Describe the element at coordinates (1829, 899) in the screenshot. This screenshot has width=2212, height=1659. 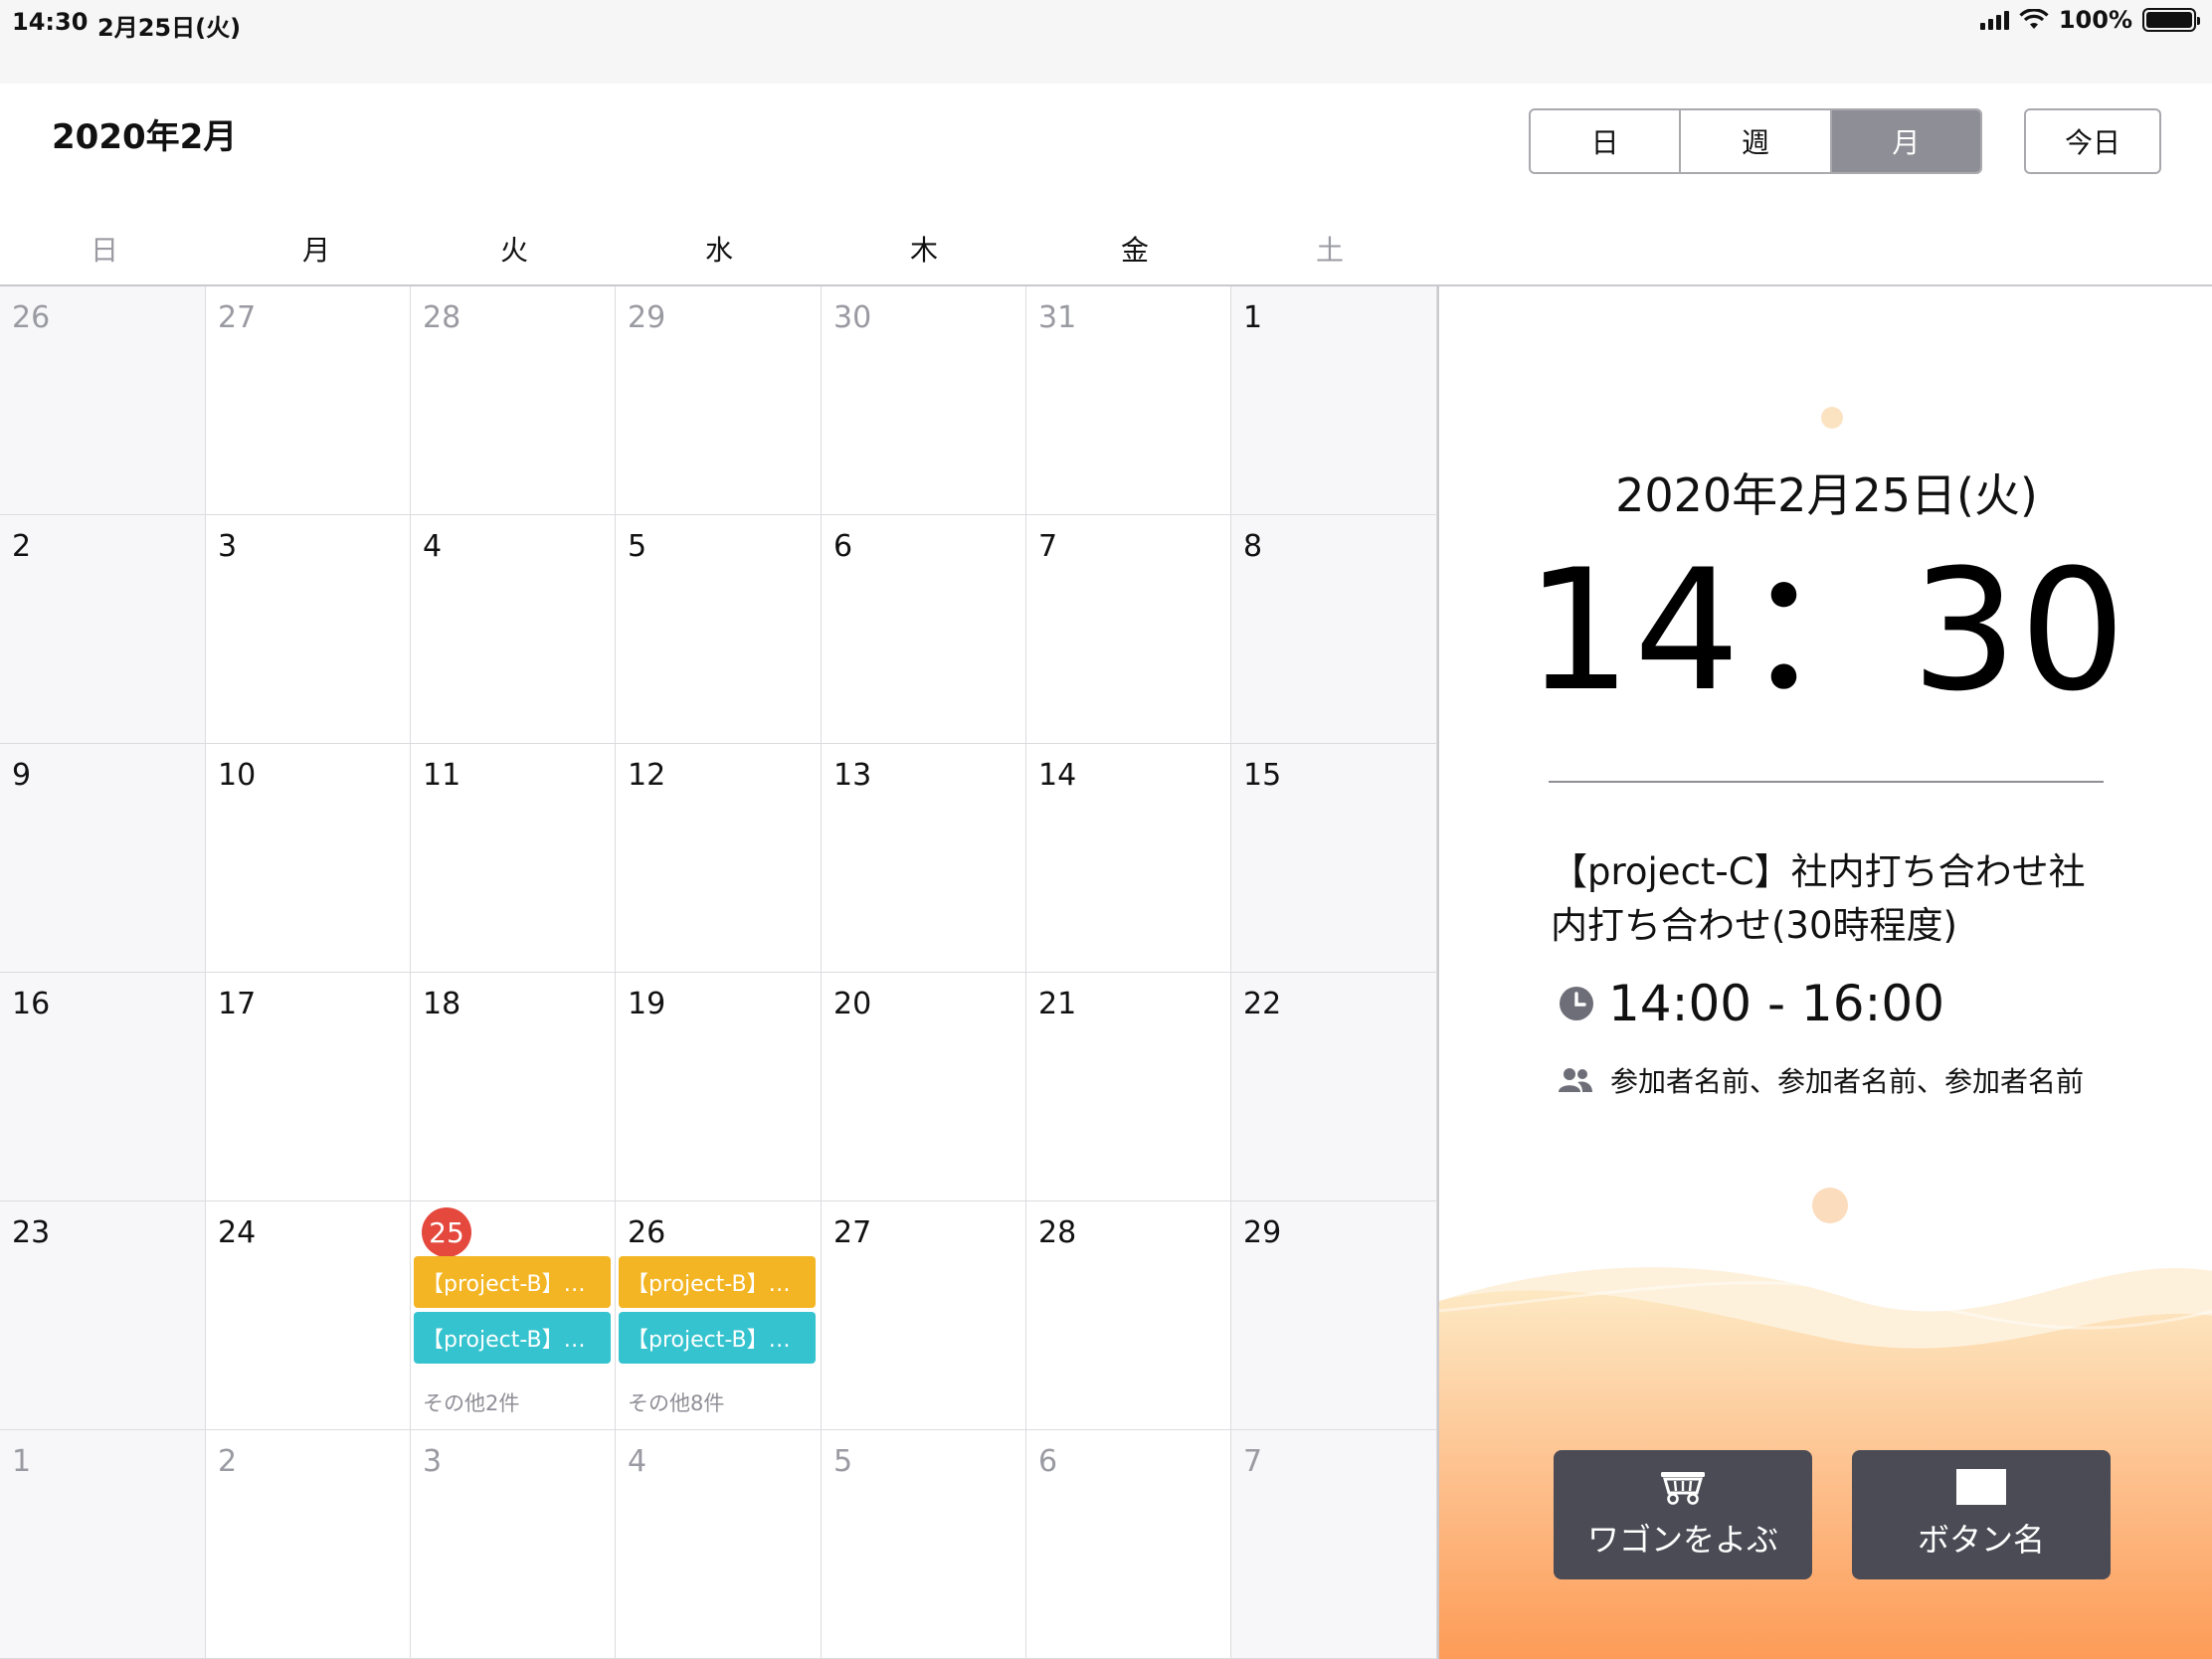
I see `event-title: 【project-C】社内打ち合わせ社内打ち合わせ(30時程度)` at that location.